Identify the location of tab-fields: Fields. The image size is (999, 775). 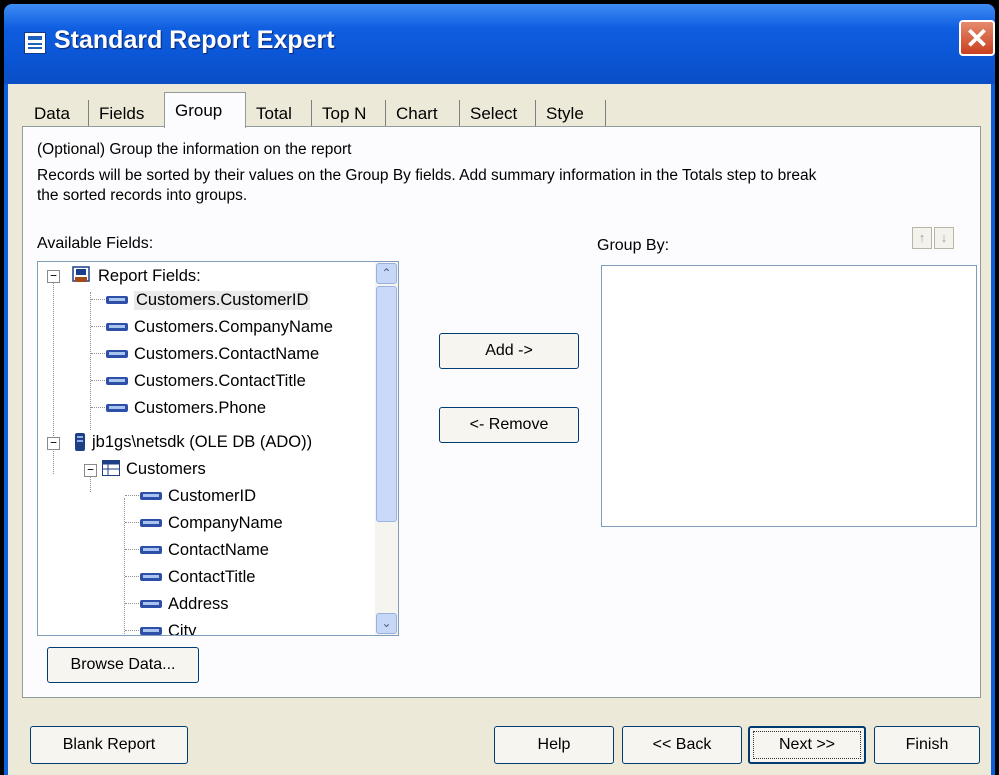
(127, 114).